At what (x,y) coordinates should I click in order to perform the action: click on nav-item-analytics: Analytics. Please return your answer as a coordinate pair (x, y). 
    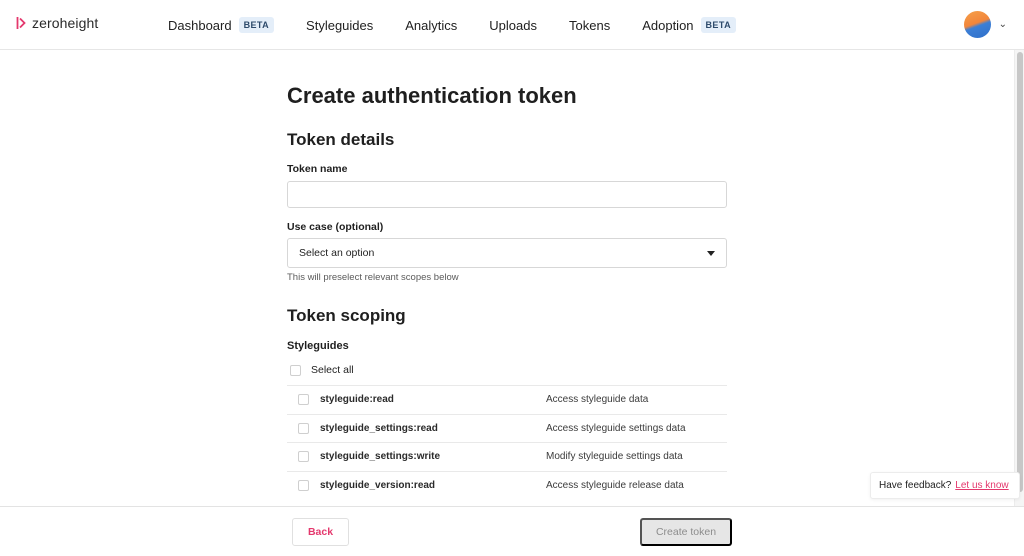
    Looking at the image, I should click on (431, 25).